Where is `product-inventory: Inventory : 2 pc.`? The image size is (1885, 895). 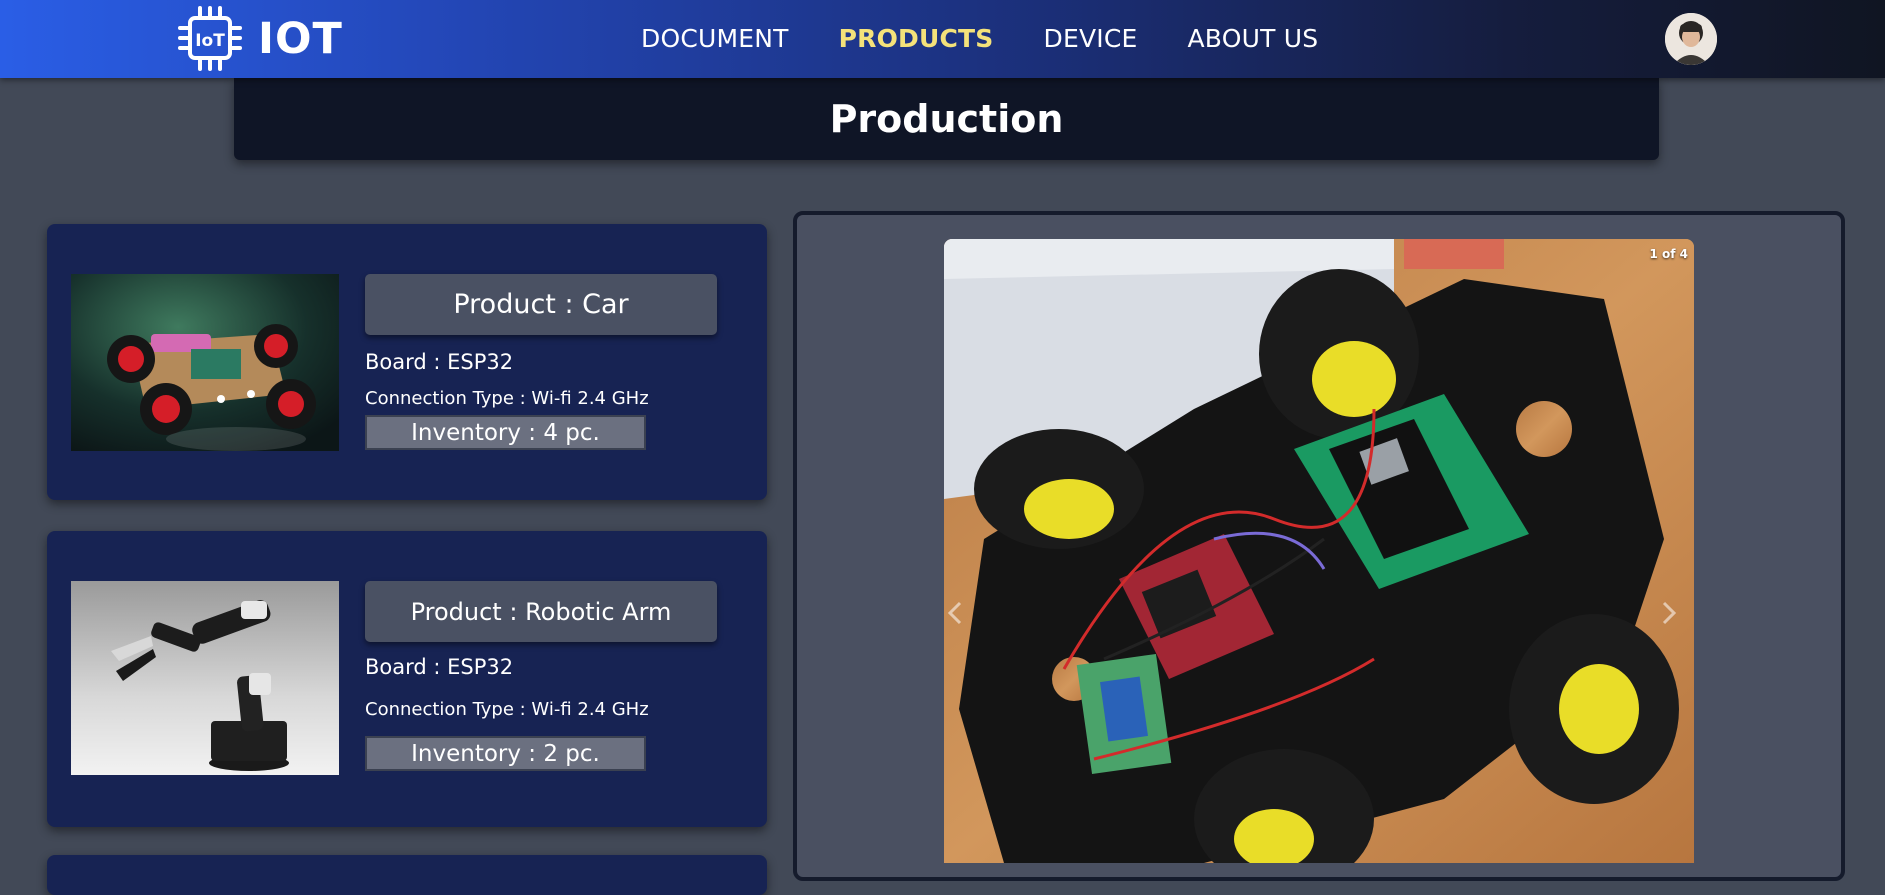 product-inventory: Inventory : 2 pc. is located at coordinates (505, 753).